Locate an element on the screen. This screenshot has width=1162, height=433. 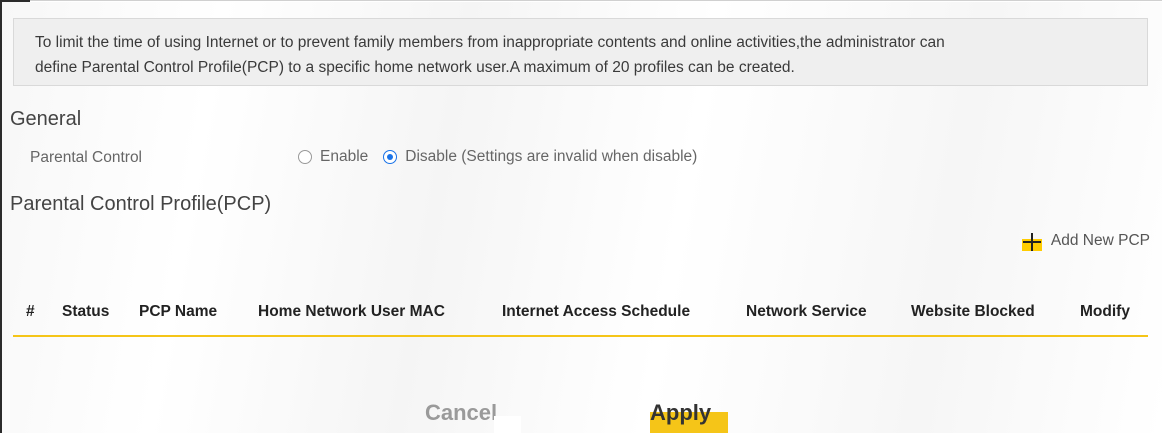
column-header-modify: Modify is located at coordinates (1105, 311).